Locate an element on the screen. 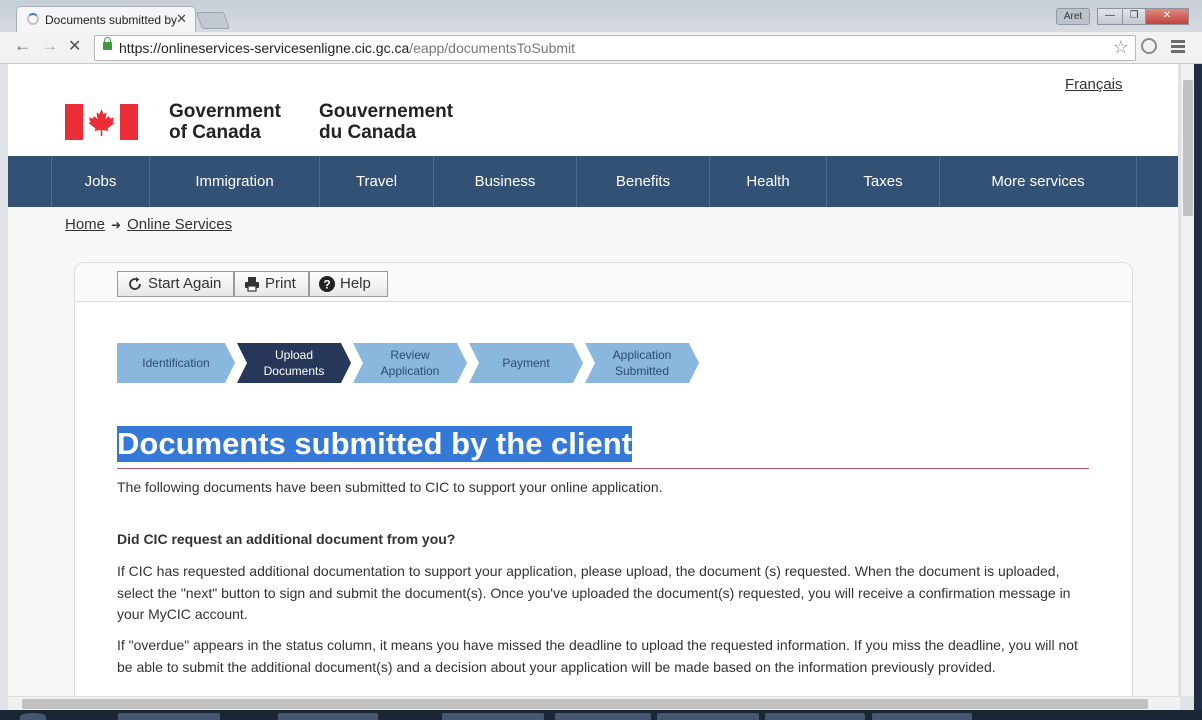 The width and height of the screenshot is (1202, 720). help-label: Help is located at coordinates (355, 283).